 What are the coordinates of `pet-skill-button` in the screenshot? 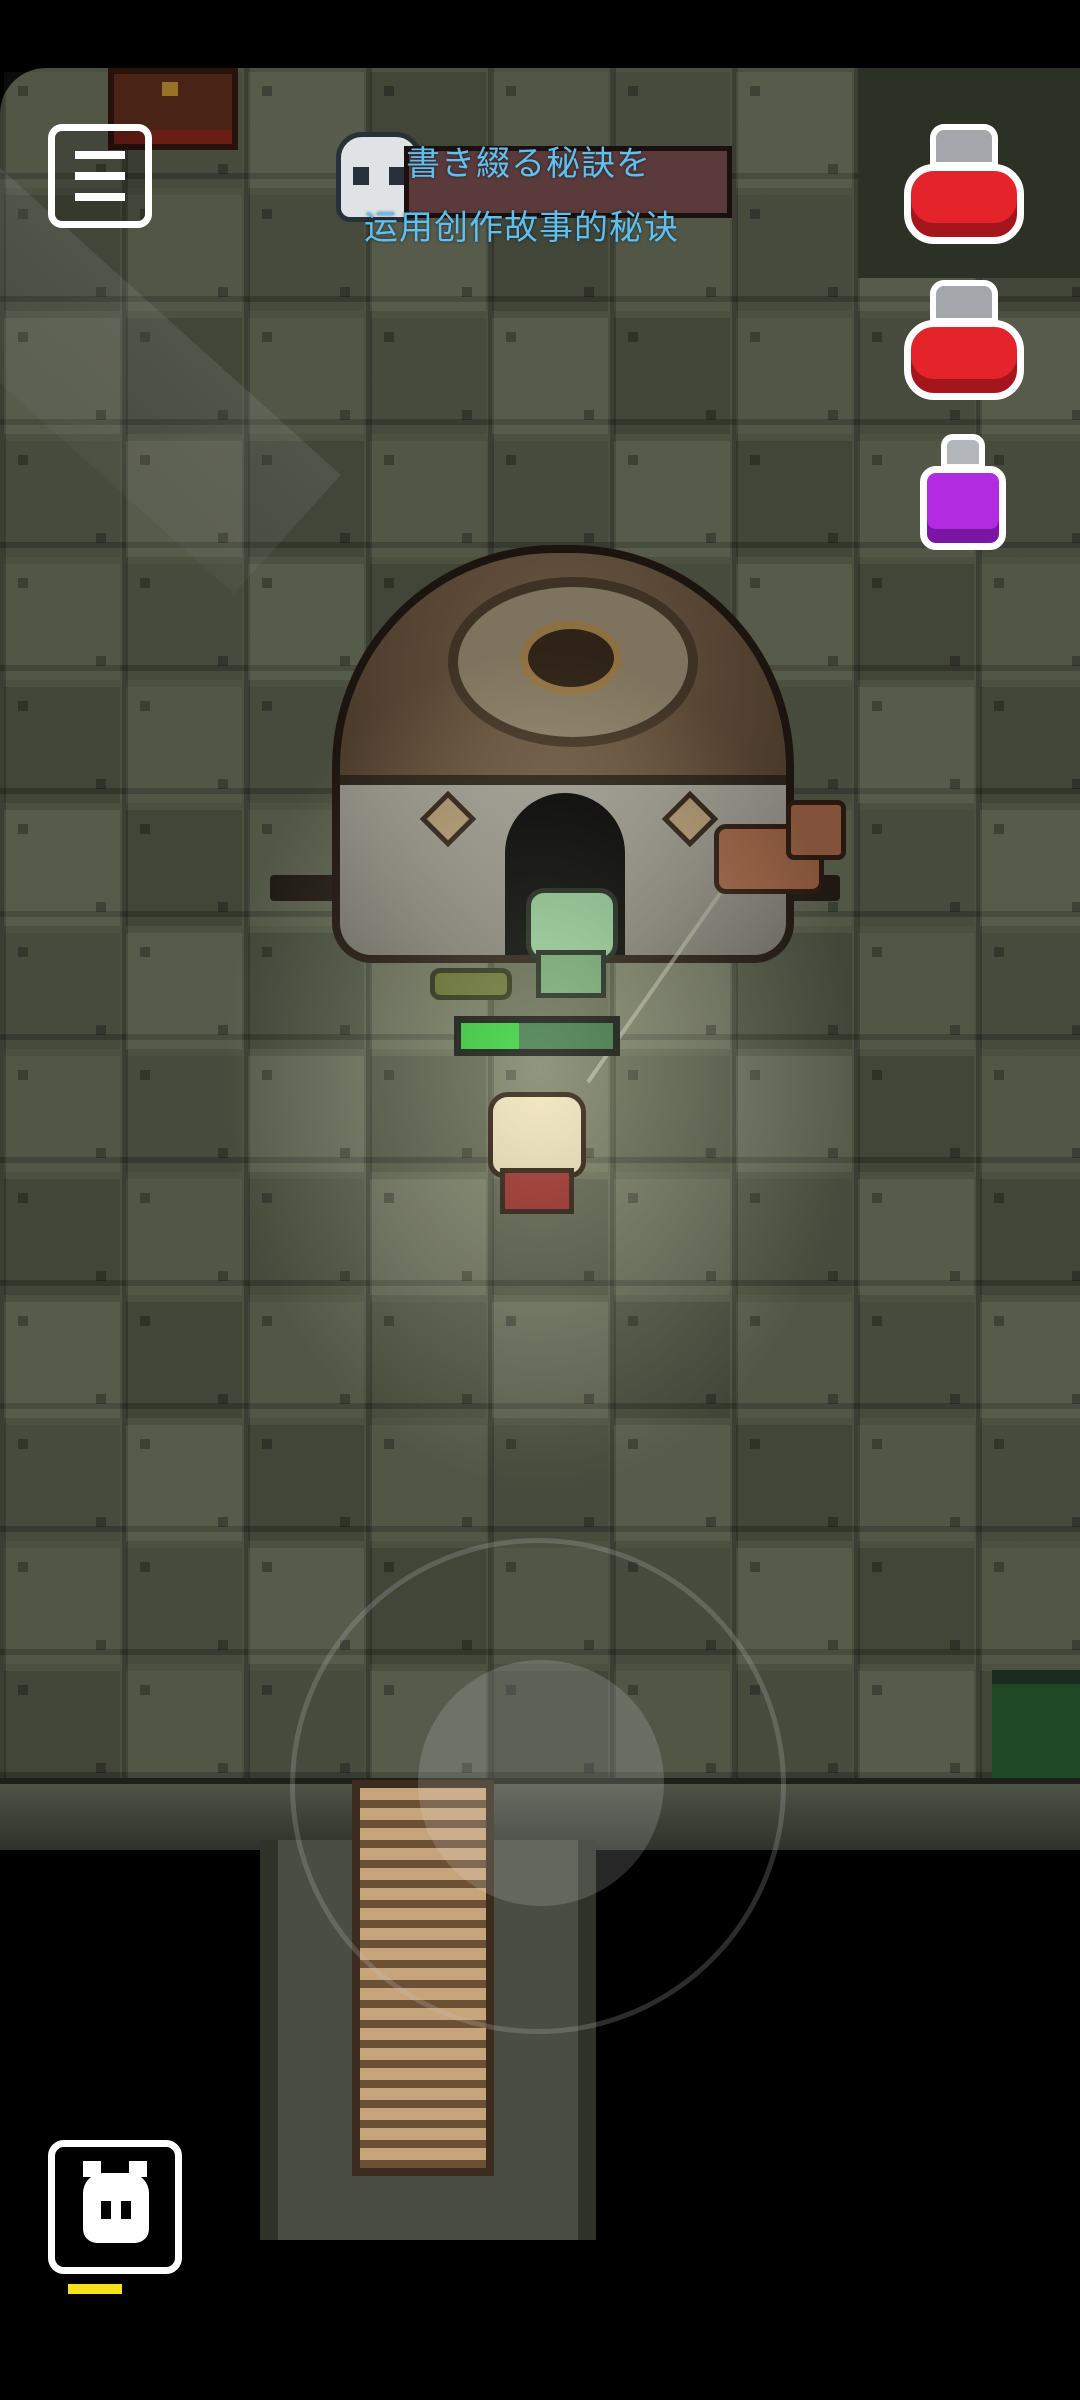 It's located at (115, 2207).